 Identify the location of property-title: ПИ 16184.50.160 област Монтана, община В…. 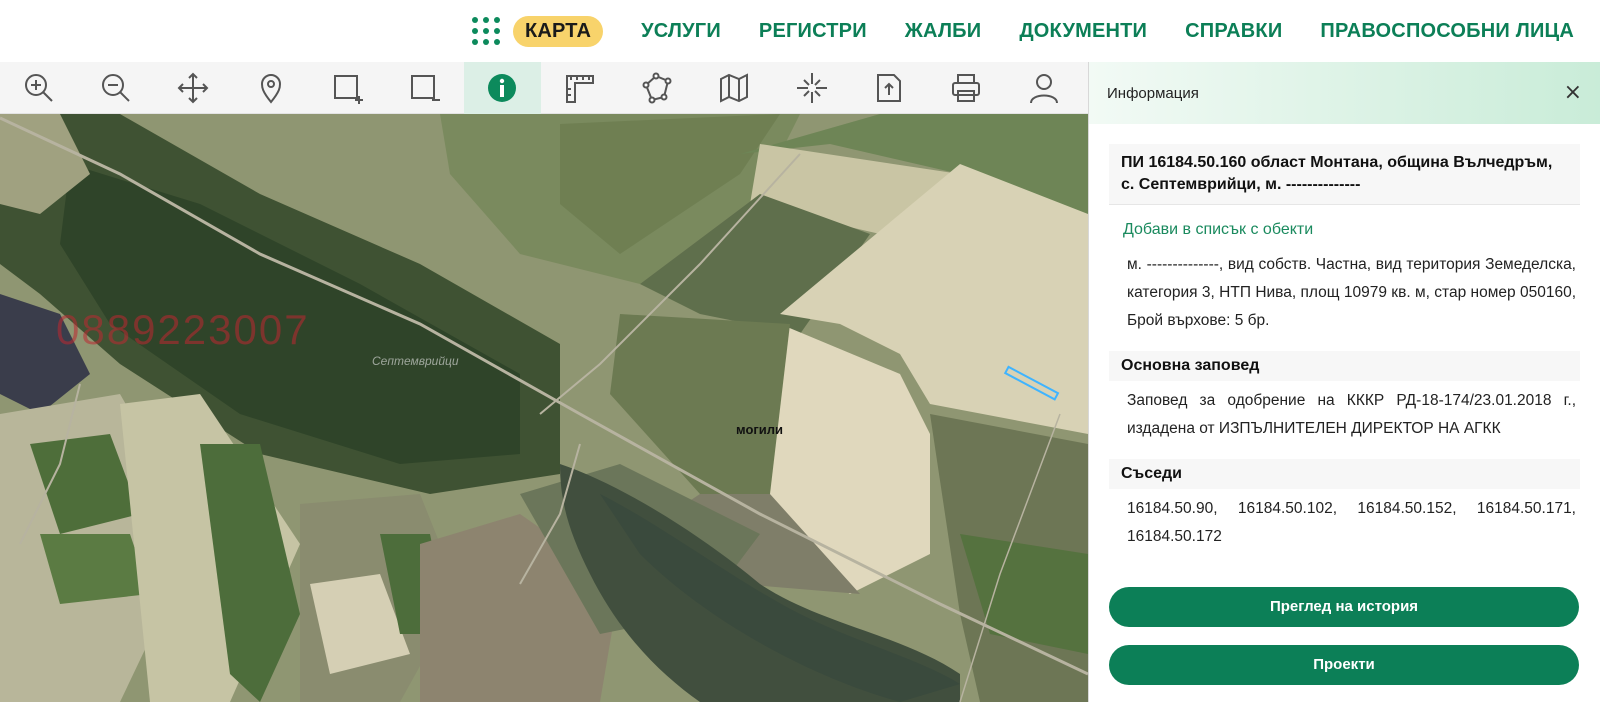
(1344, 174).